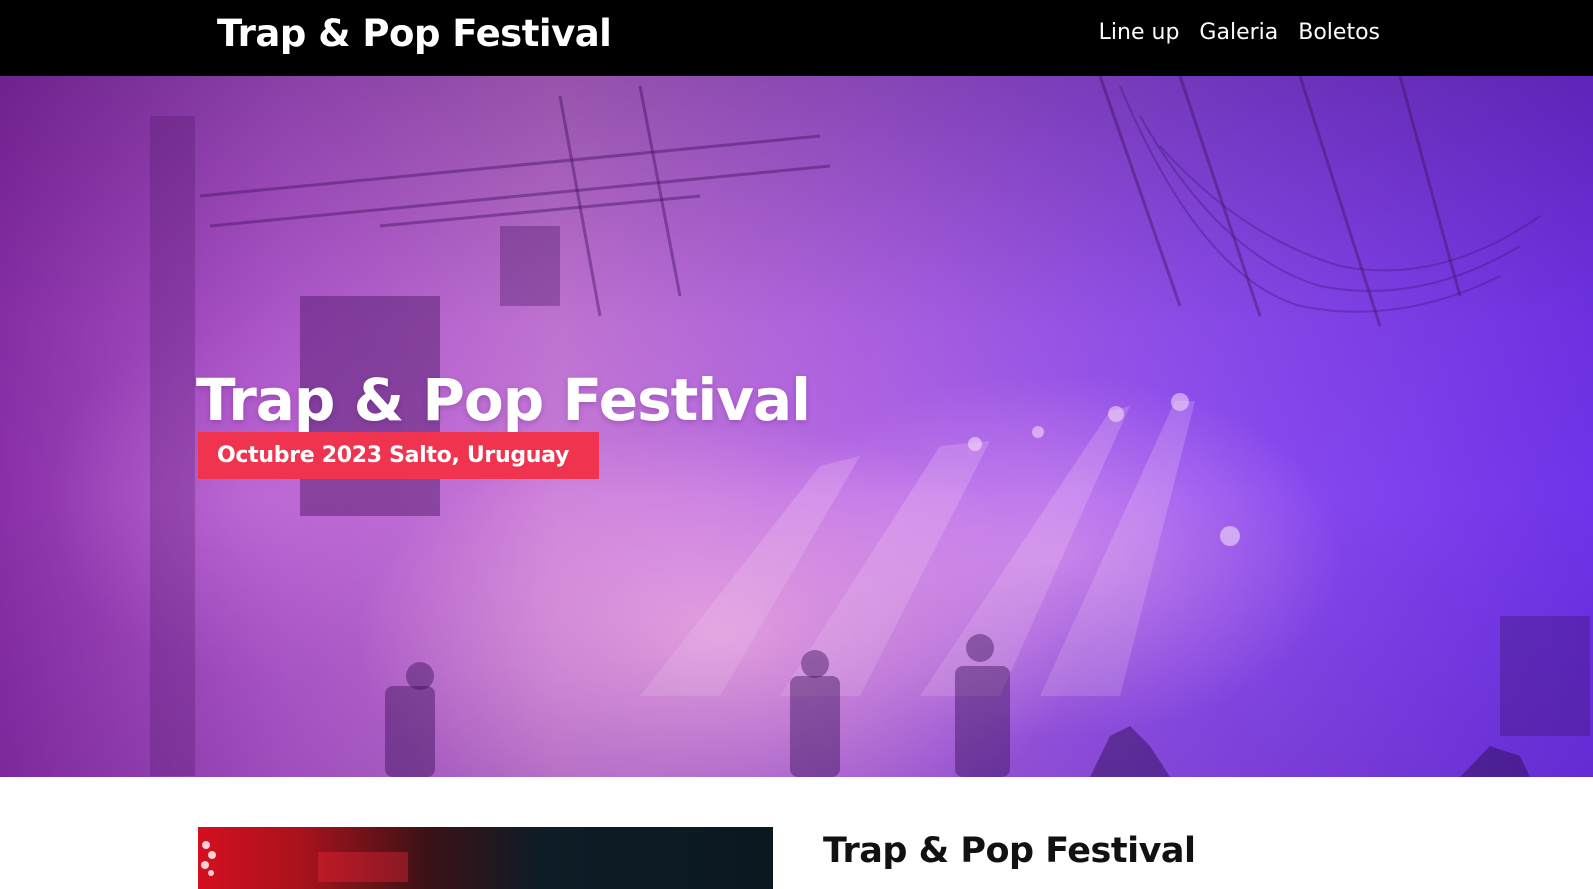  I want to click on about-section-title: Trap & Pop Festival, so click(1009, 851).